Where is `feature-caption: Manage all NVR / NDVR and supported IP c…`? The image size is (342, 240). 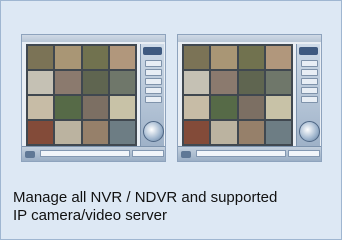 feature-caption: Manage all NVR / NDVR and supported IP c… is located at coordinates (173, 207).